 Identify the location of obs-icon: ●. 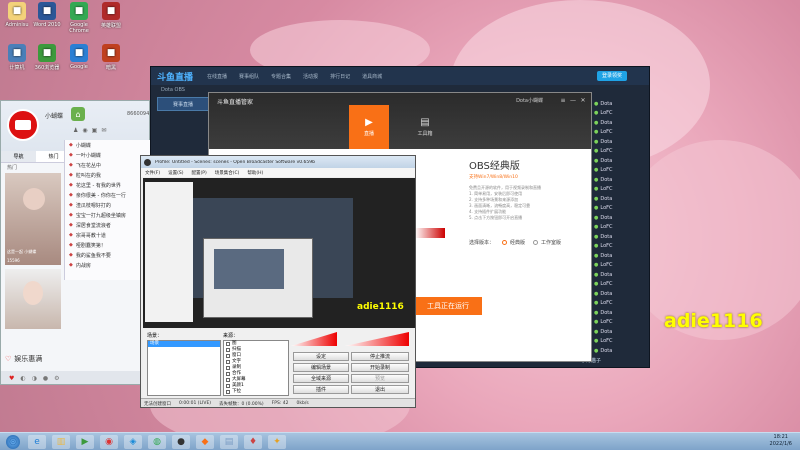
(181, 442).